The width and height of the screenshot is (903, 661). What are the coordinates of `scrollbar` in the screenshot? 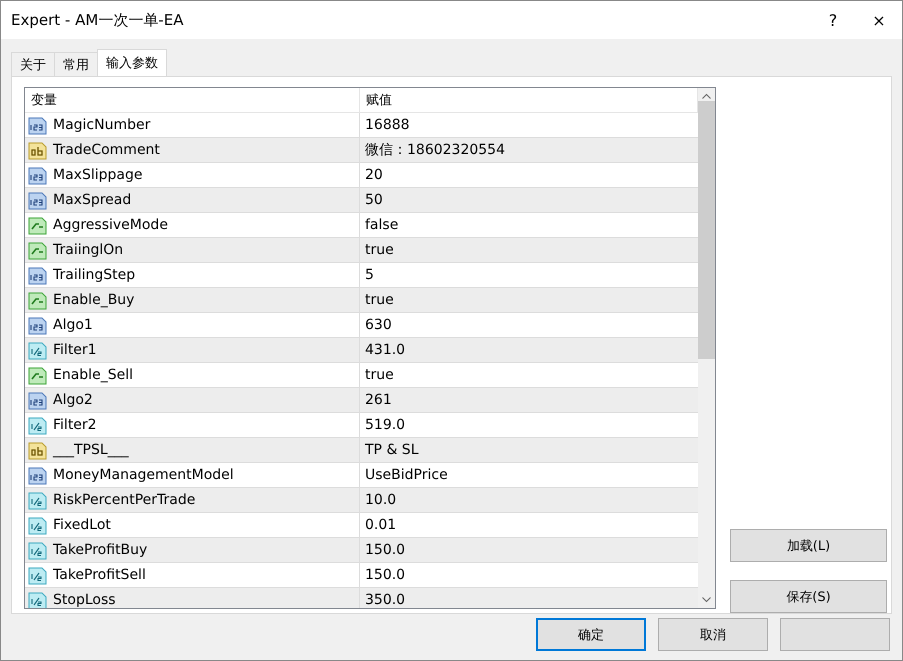 It's located at (706, 348).